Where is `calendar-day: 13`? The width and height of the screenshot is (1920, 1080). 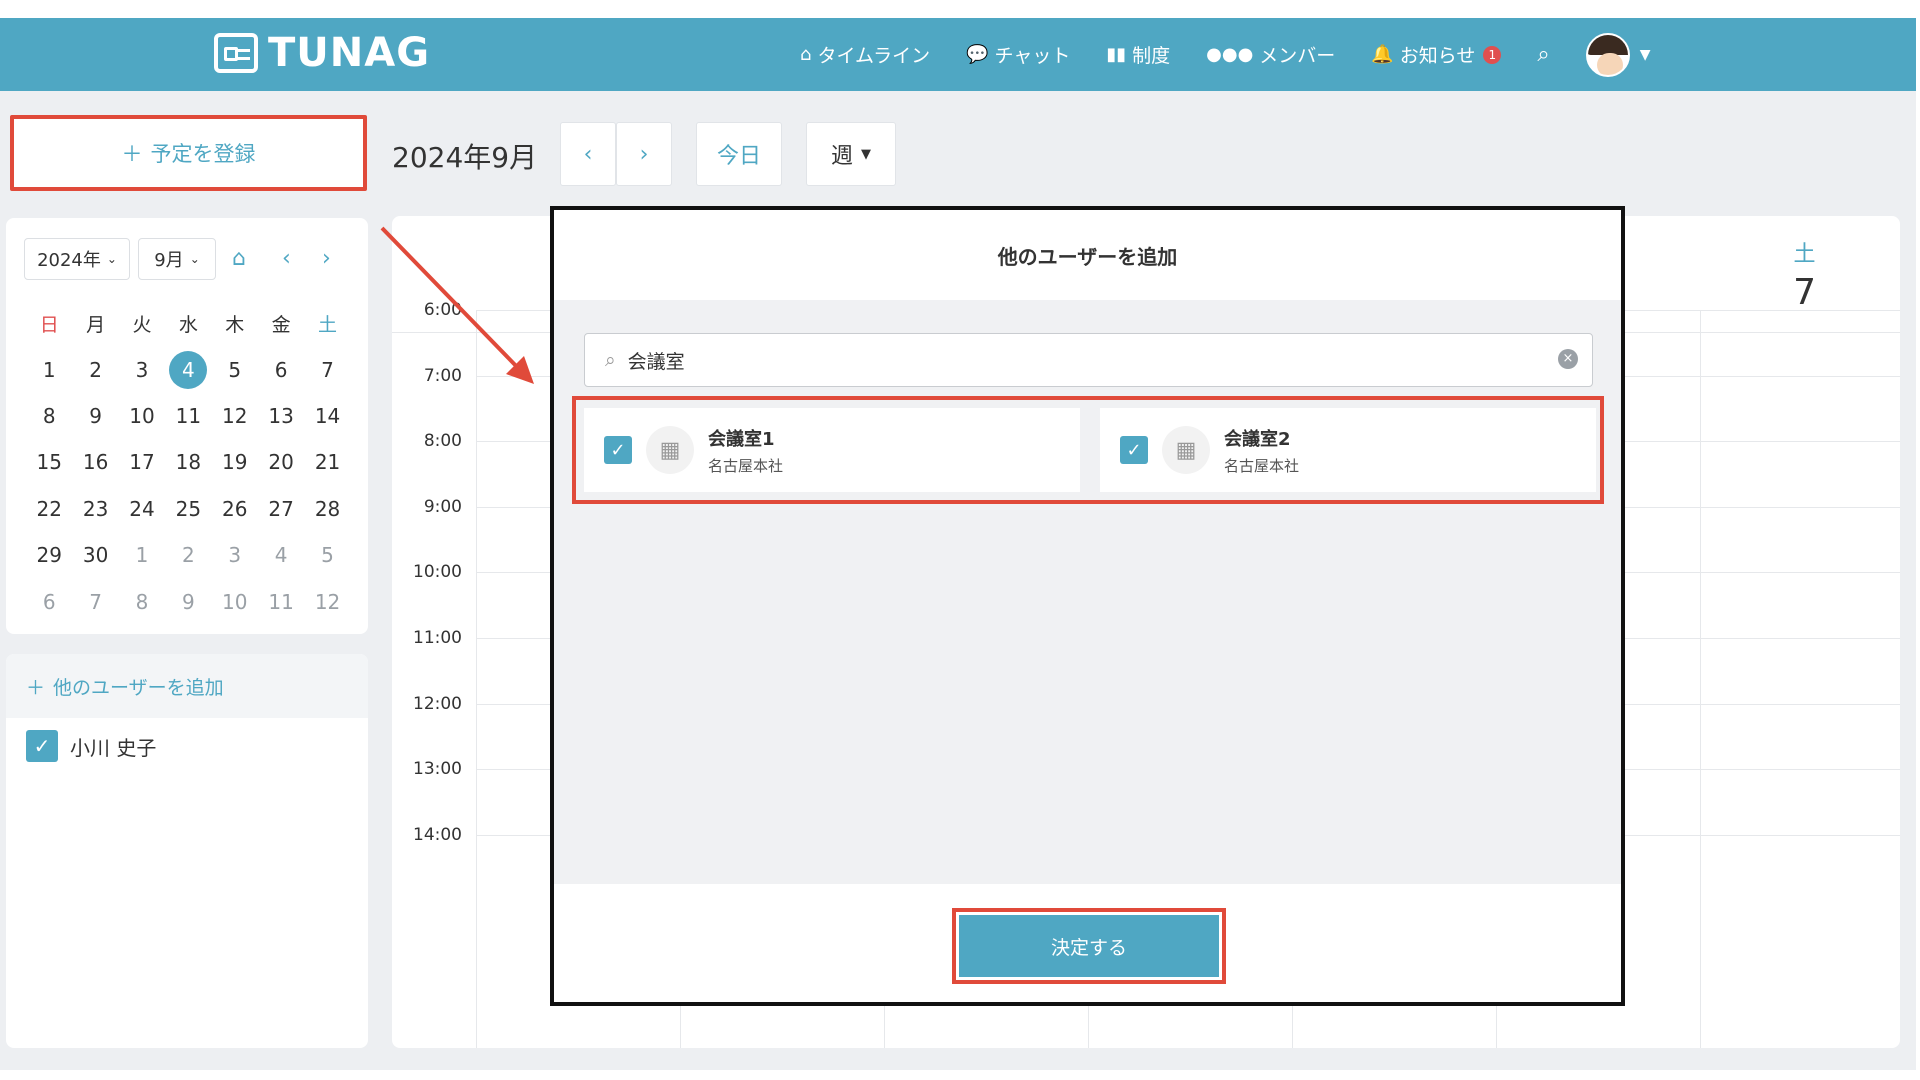 calendar-day: 13 is located at coordinates (281, 416).